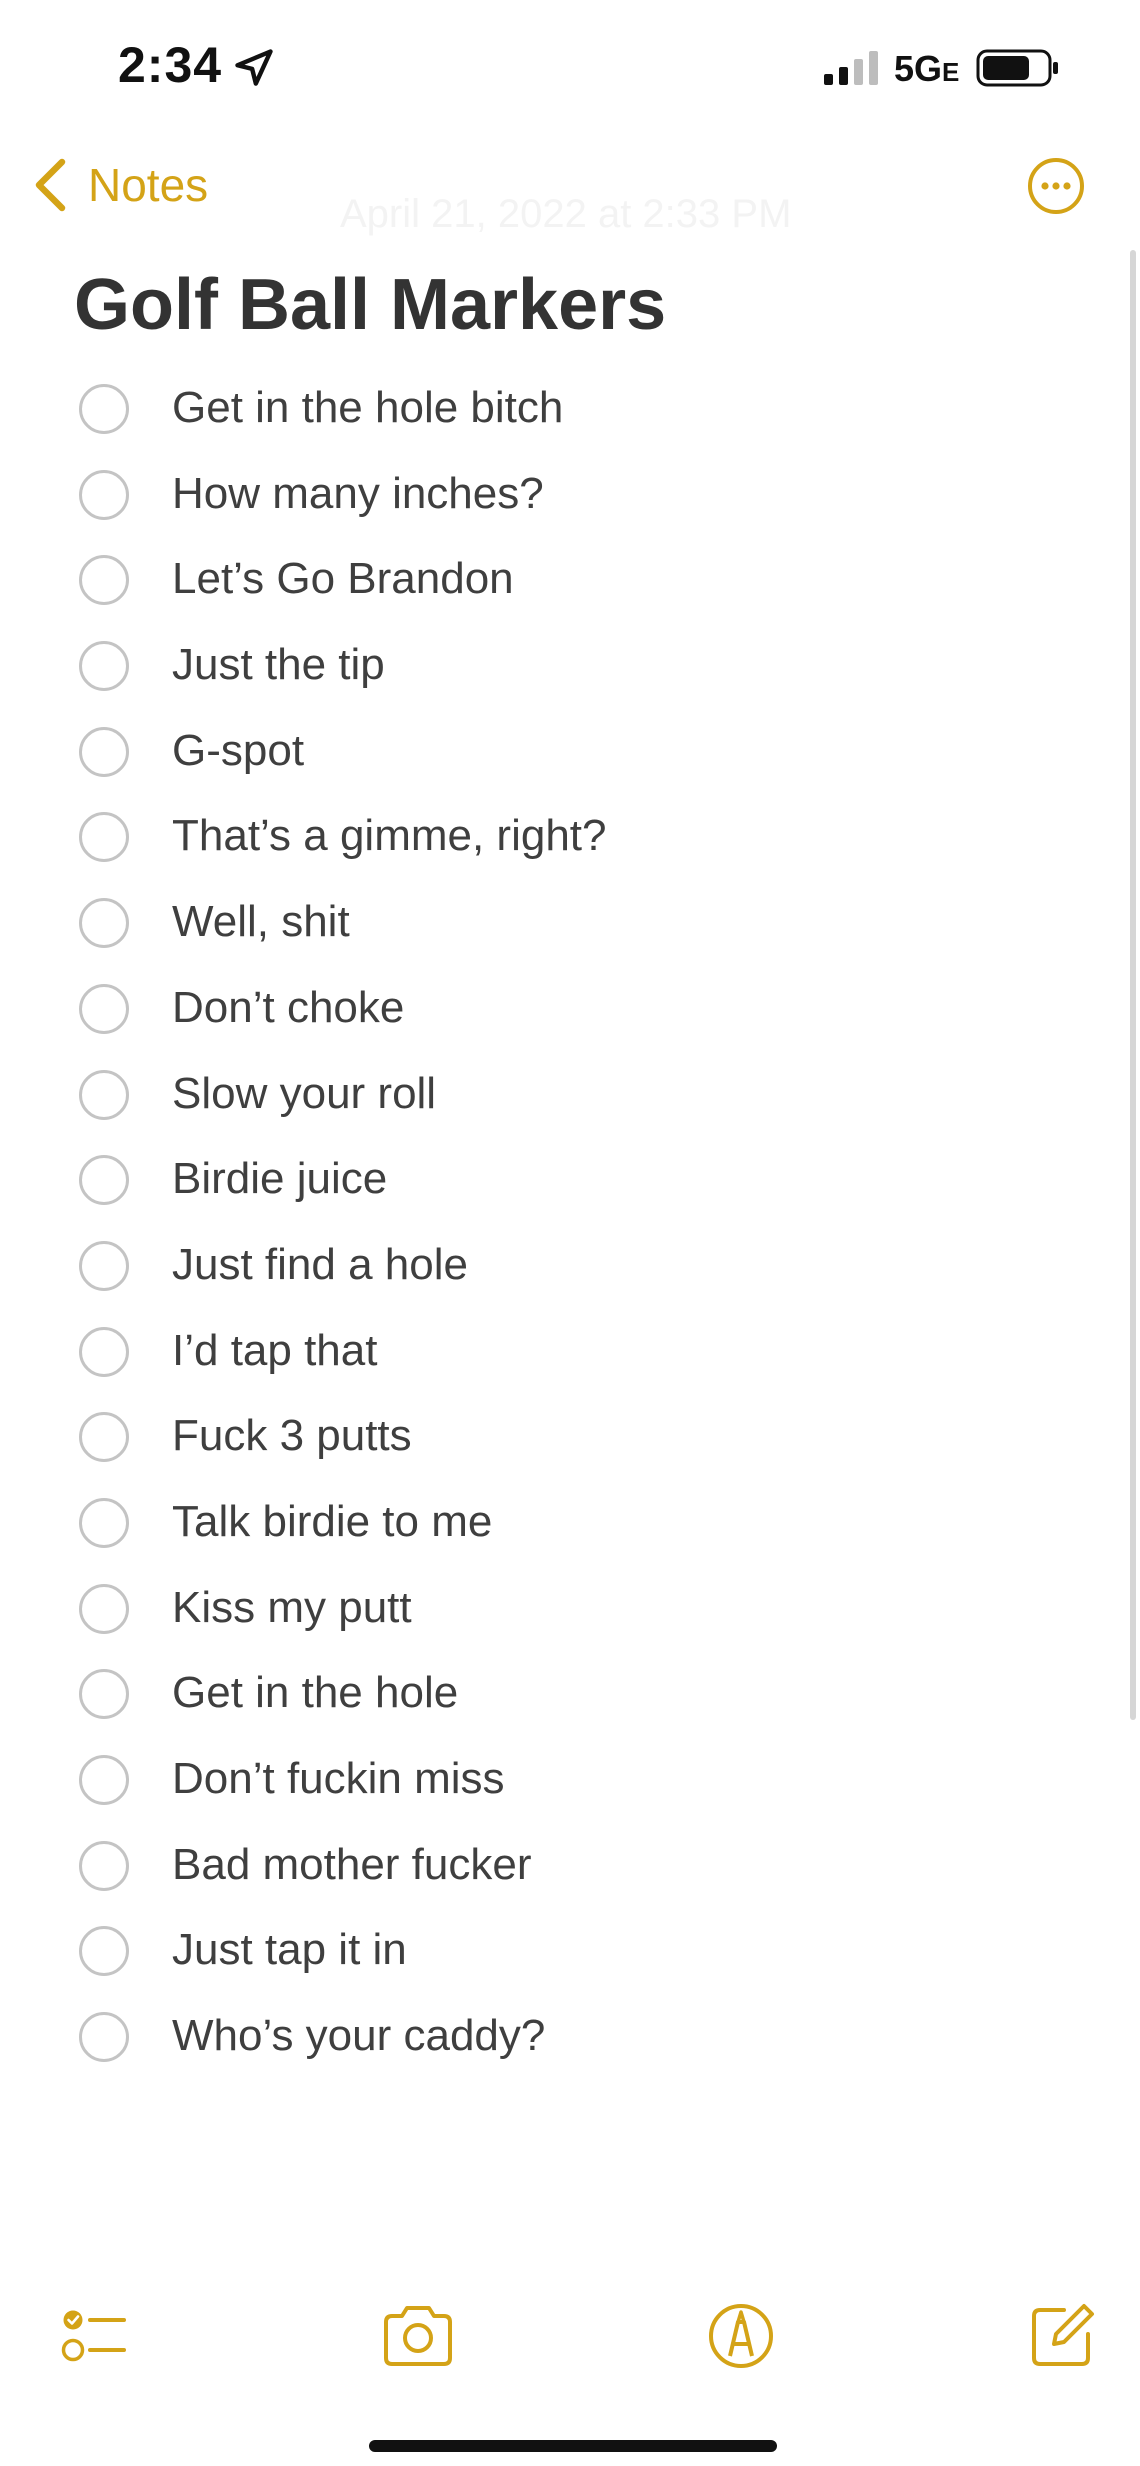 The height and width of the screenshot is (2466, 1140). I want to click on checklist-item: How many inches?, so click(550, 485).